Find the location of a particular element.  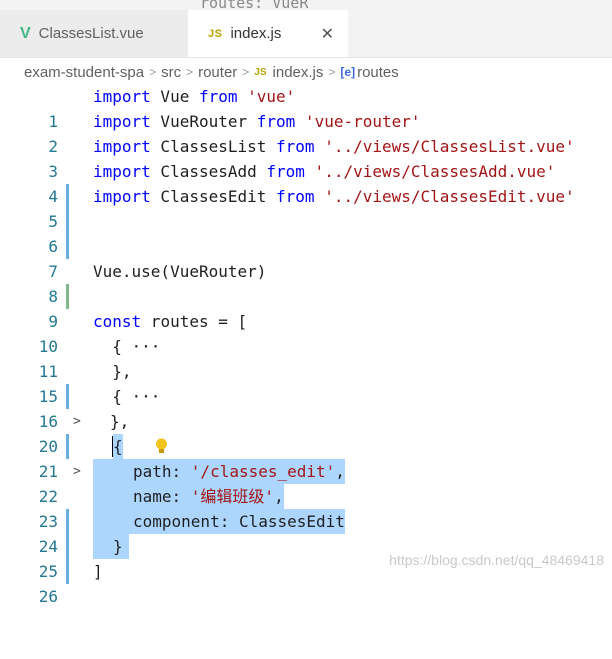

code-line: 20 }, is located at coordinates (306, 432).